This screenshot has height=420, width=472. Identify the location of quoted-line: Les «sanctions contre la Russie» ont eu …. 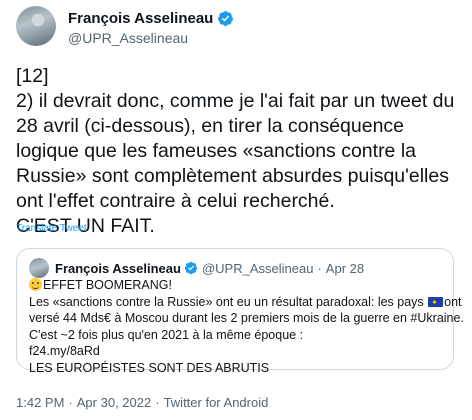
(245, 303).